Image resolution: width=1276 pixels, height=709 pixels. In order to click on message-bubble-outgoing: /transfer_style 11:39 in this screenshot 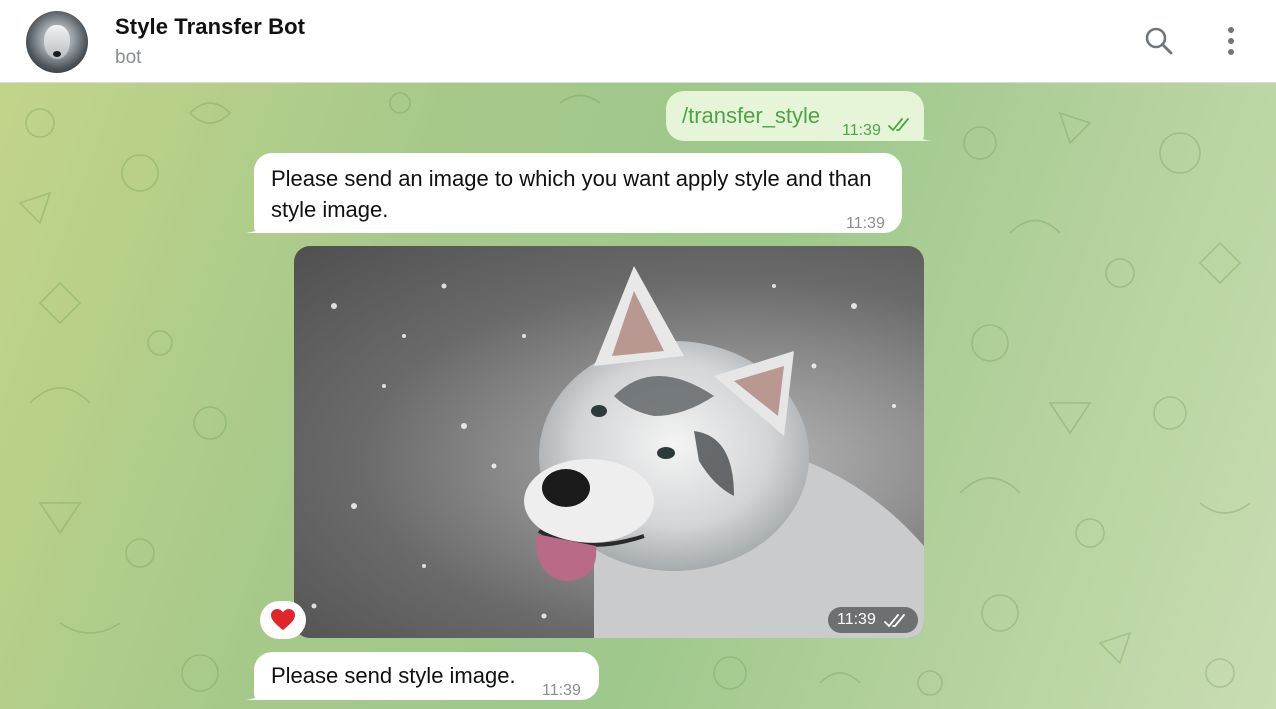, I will do `click(795, 116)`.